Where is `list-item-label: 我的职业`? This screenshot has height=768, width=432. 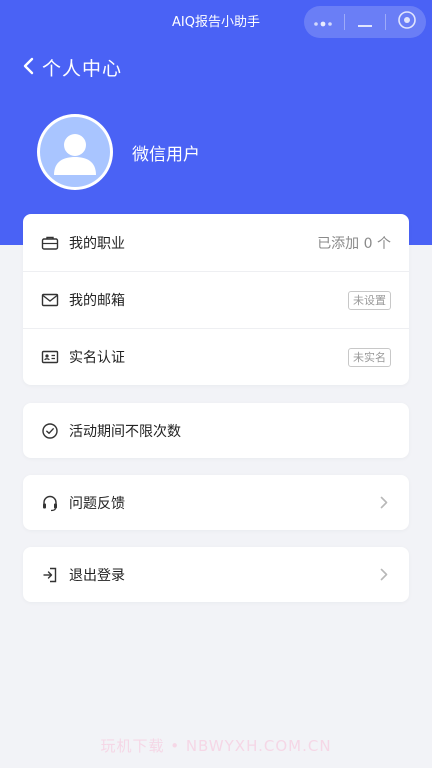
list-item-label: 我的职业 is located at coordinates (97, 243).